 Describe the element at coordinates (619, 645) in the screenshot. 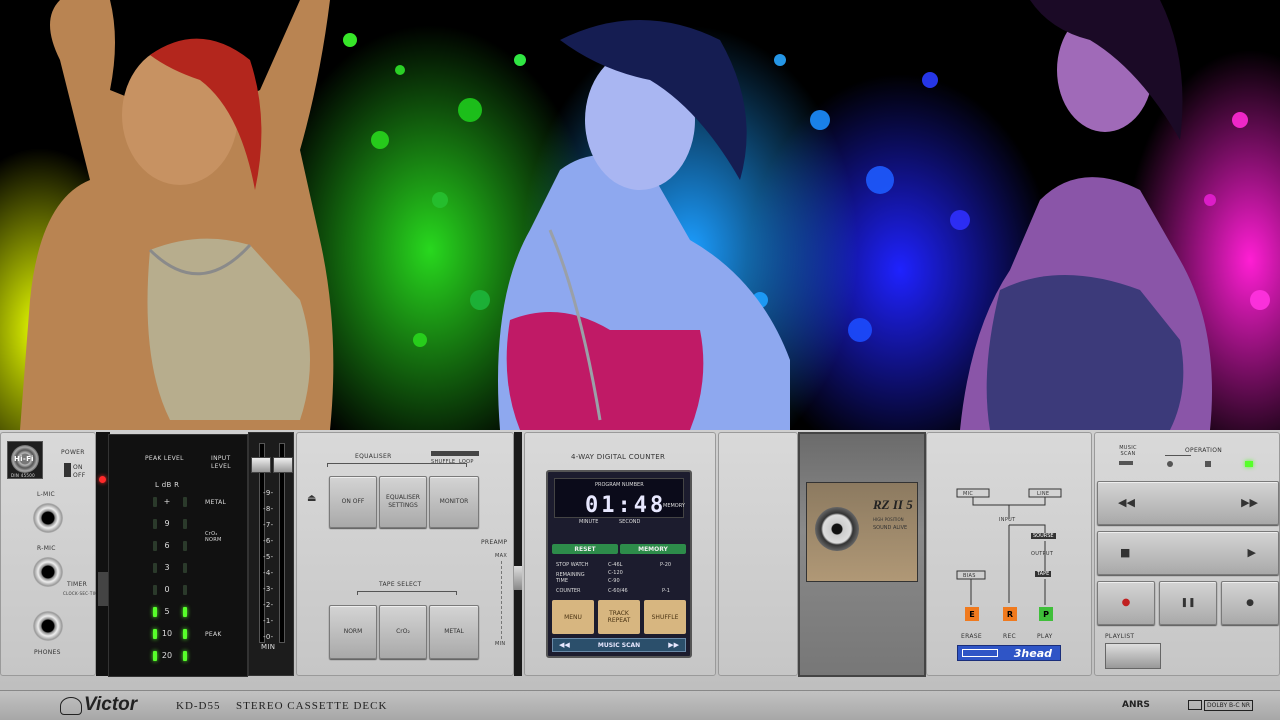

I see `music-scan-bar: ◀◀ MUSIC SCAN ▶▶` at that location.